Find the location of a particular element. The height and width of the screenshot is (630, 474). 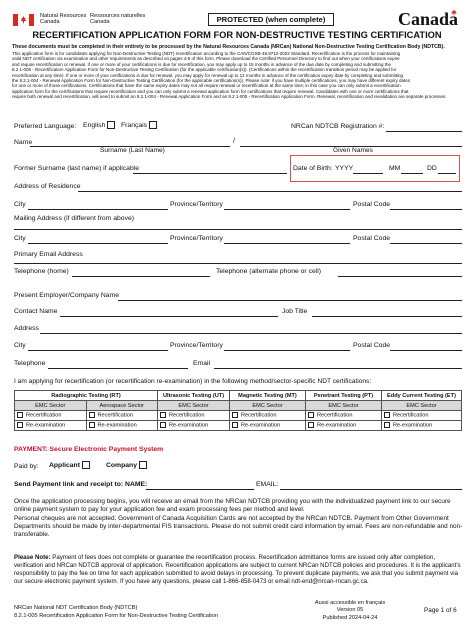

dob-dd: DD is located at coordinates (432, 169).